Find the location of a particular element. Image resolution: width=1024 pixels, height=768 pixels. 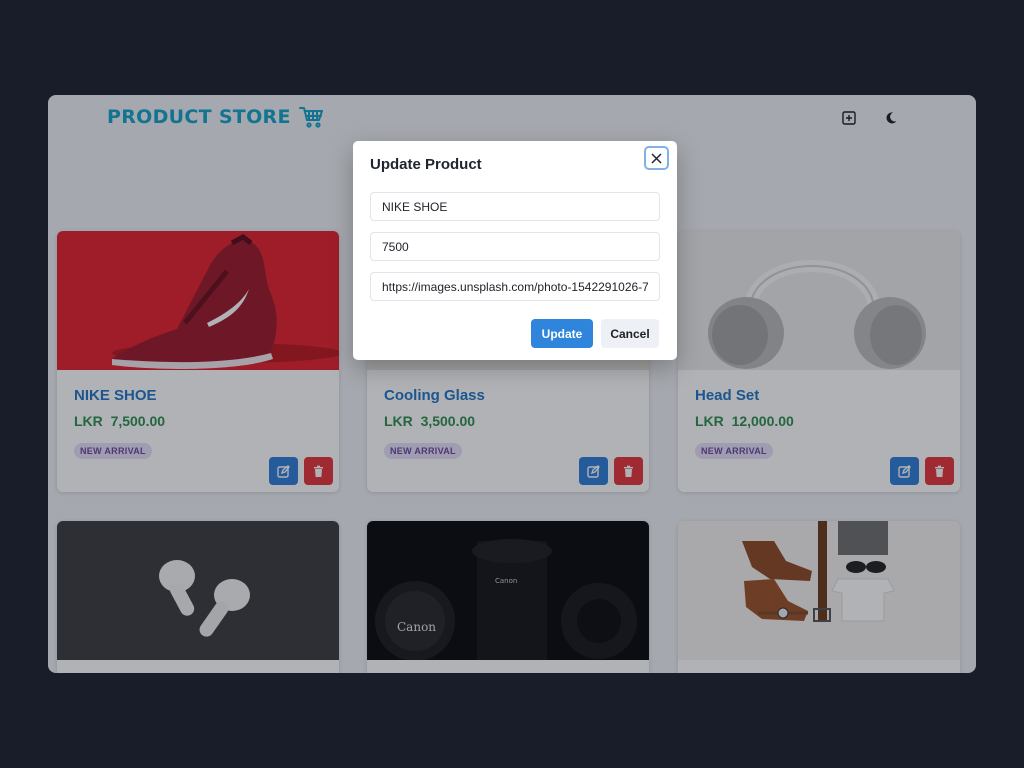

update-product-modal: Update Product Update Cancel is located at coordinates (515, 250).